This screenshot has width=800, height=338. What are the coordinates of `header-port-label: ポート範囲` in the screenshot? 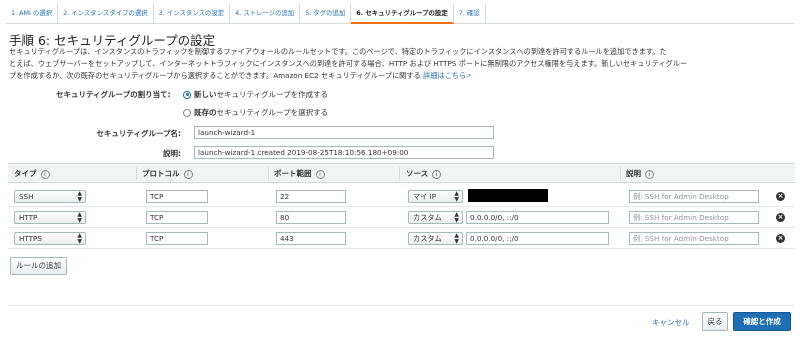 It's located at (293, 173).